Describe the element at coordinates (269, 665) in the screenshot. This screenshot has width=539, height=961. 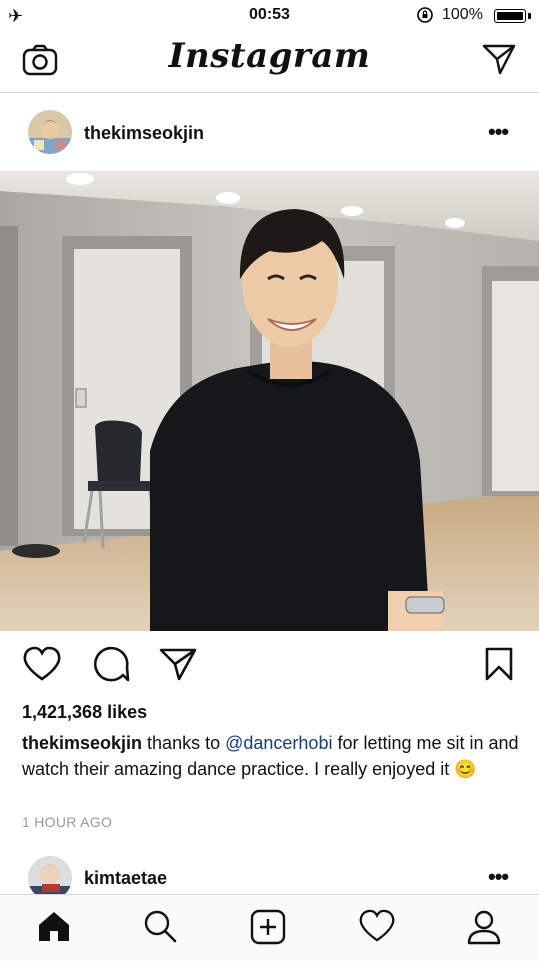
I see `post-actions` at that location.